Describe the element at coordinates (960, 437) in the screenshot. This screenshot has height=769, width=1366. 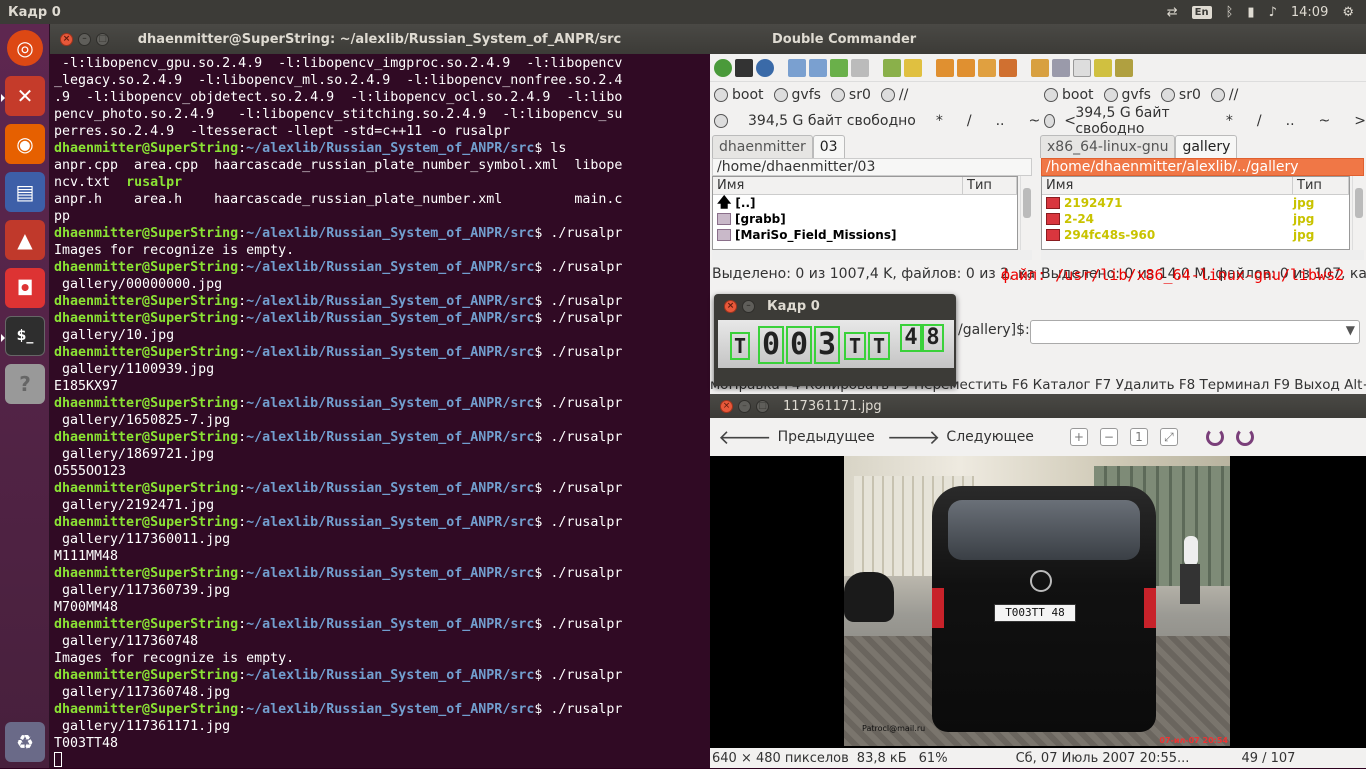
I see `next-button: 🡒 Следующее` at that location.